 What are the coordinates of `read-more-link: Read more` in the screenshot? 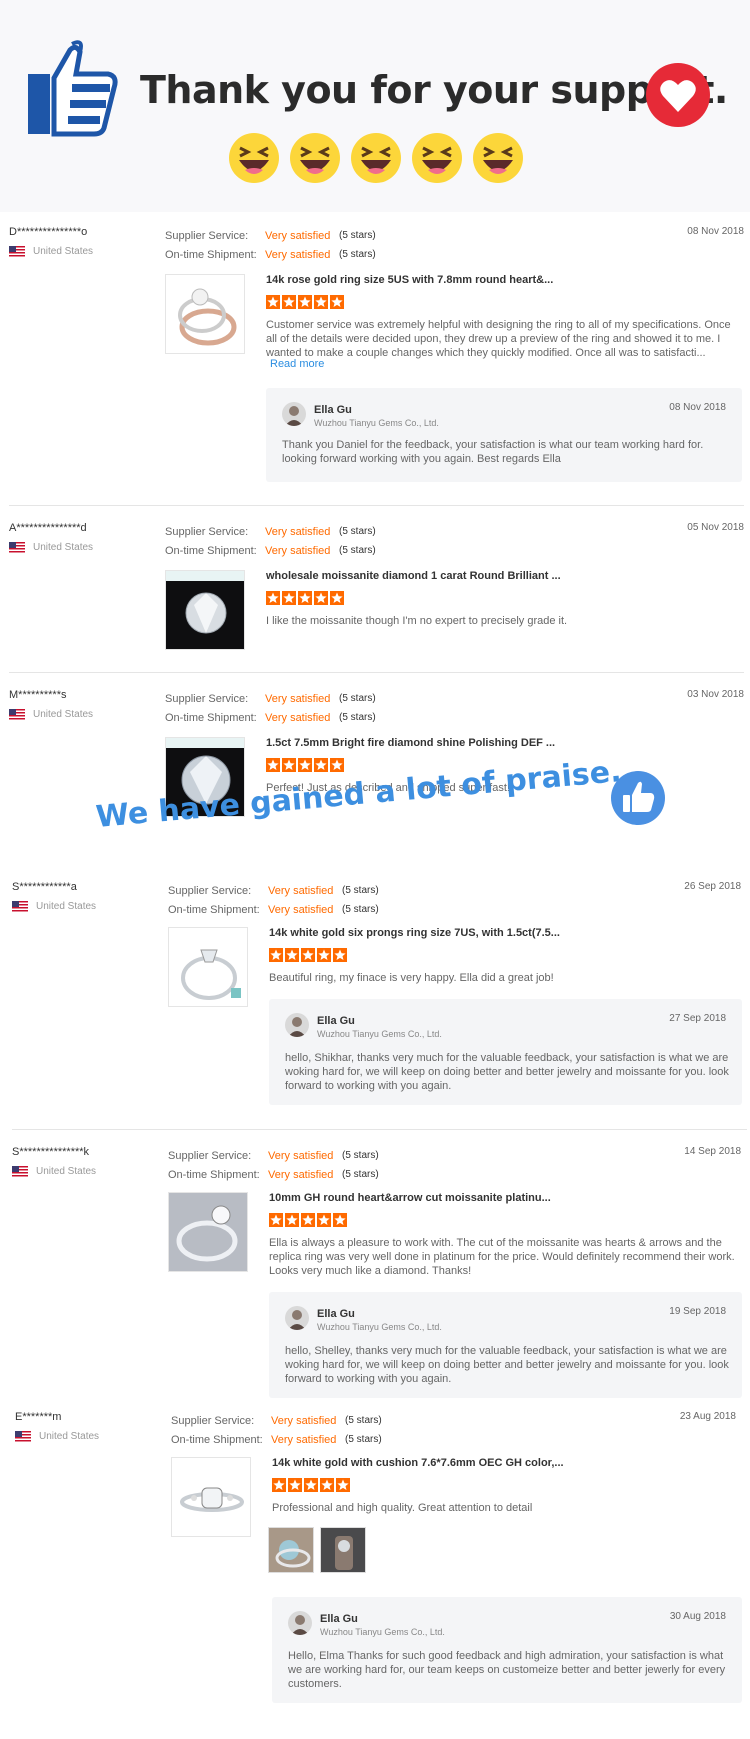 It's located at (297, 364).